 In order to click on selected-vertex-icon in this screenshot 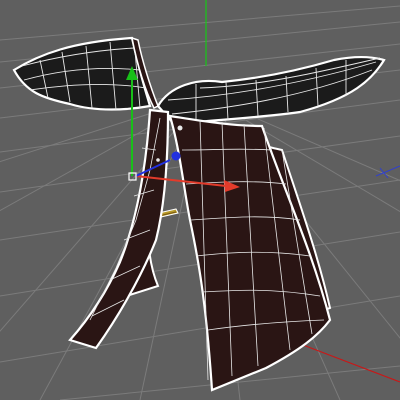, I will do `click(180, 128)`.